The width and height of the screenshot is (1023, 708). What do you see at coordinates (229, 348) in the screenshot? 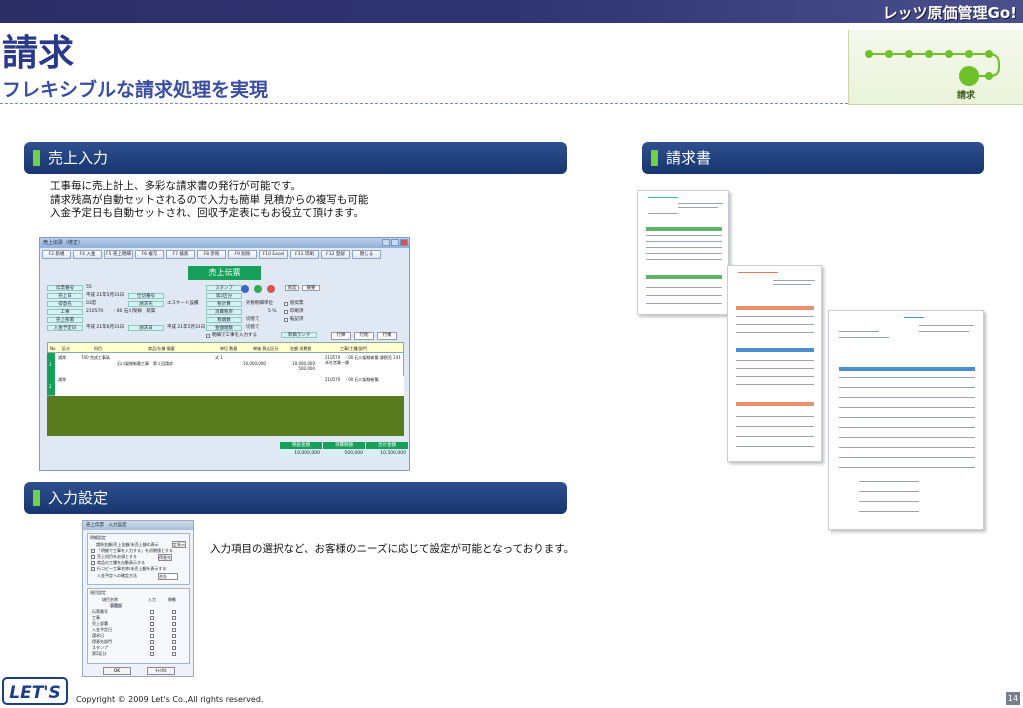
I see `grid-header-cell: 単位 数量` at bounding box center [229, 348].